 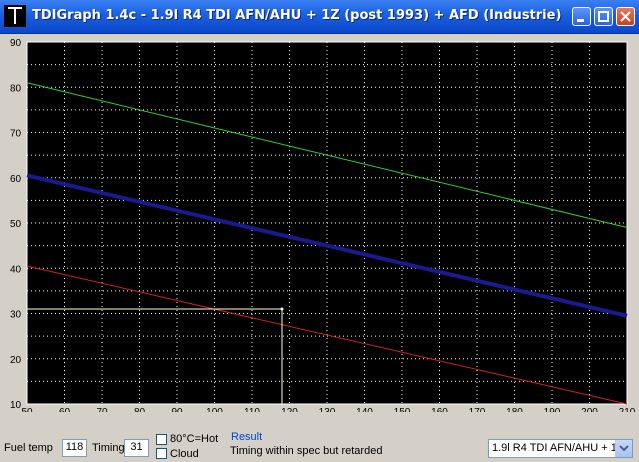 I want to click on y-tick-label: 40, so click(x=16, y=269).